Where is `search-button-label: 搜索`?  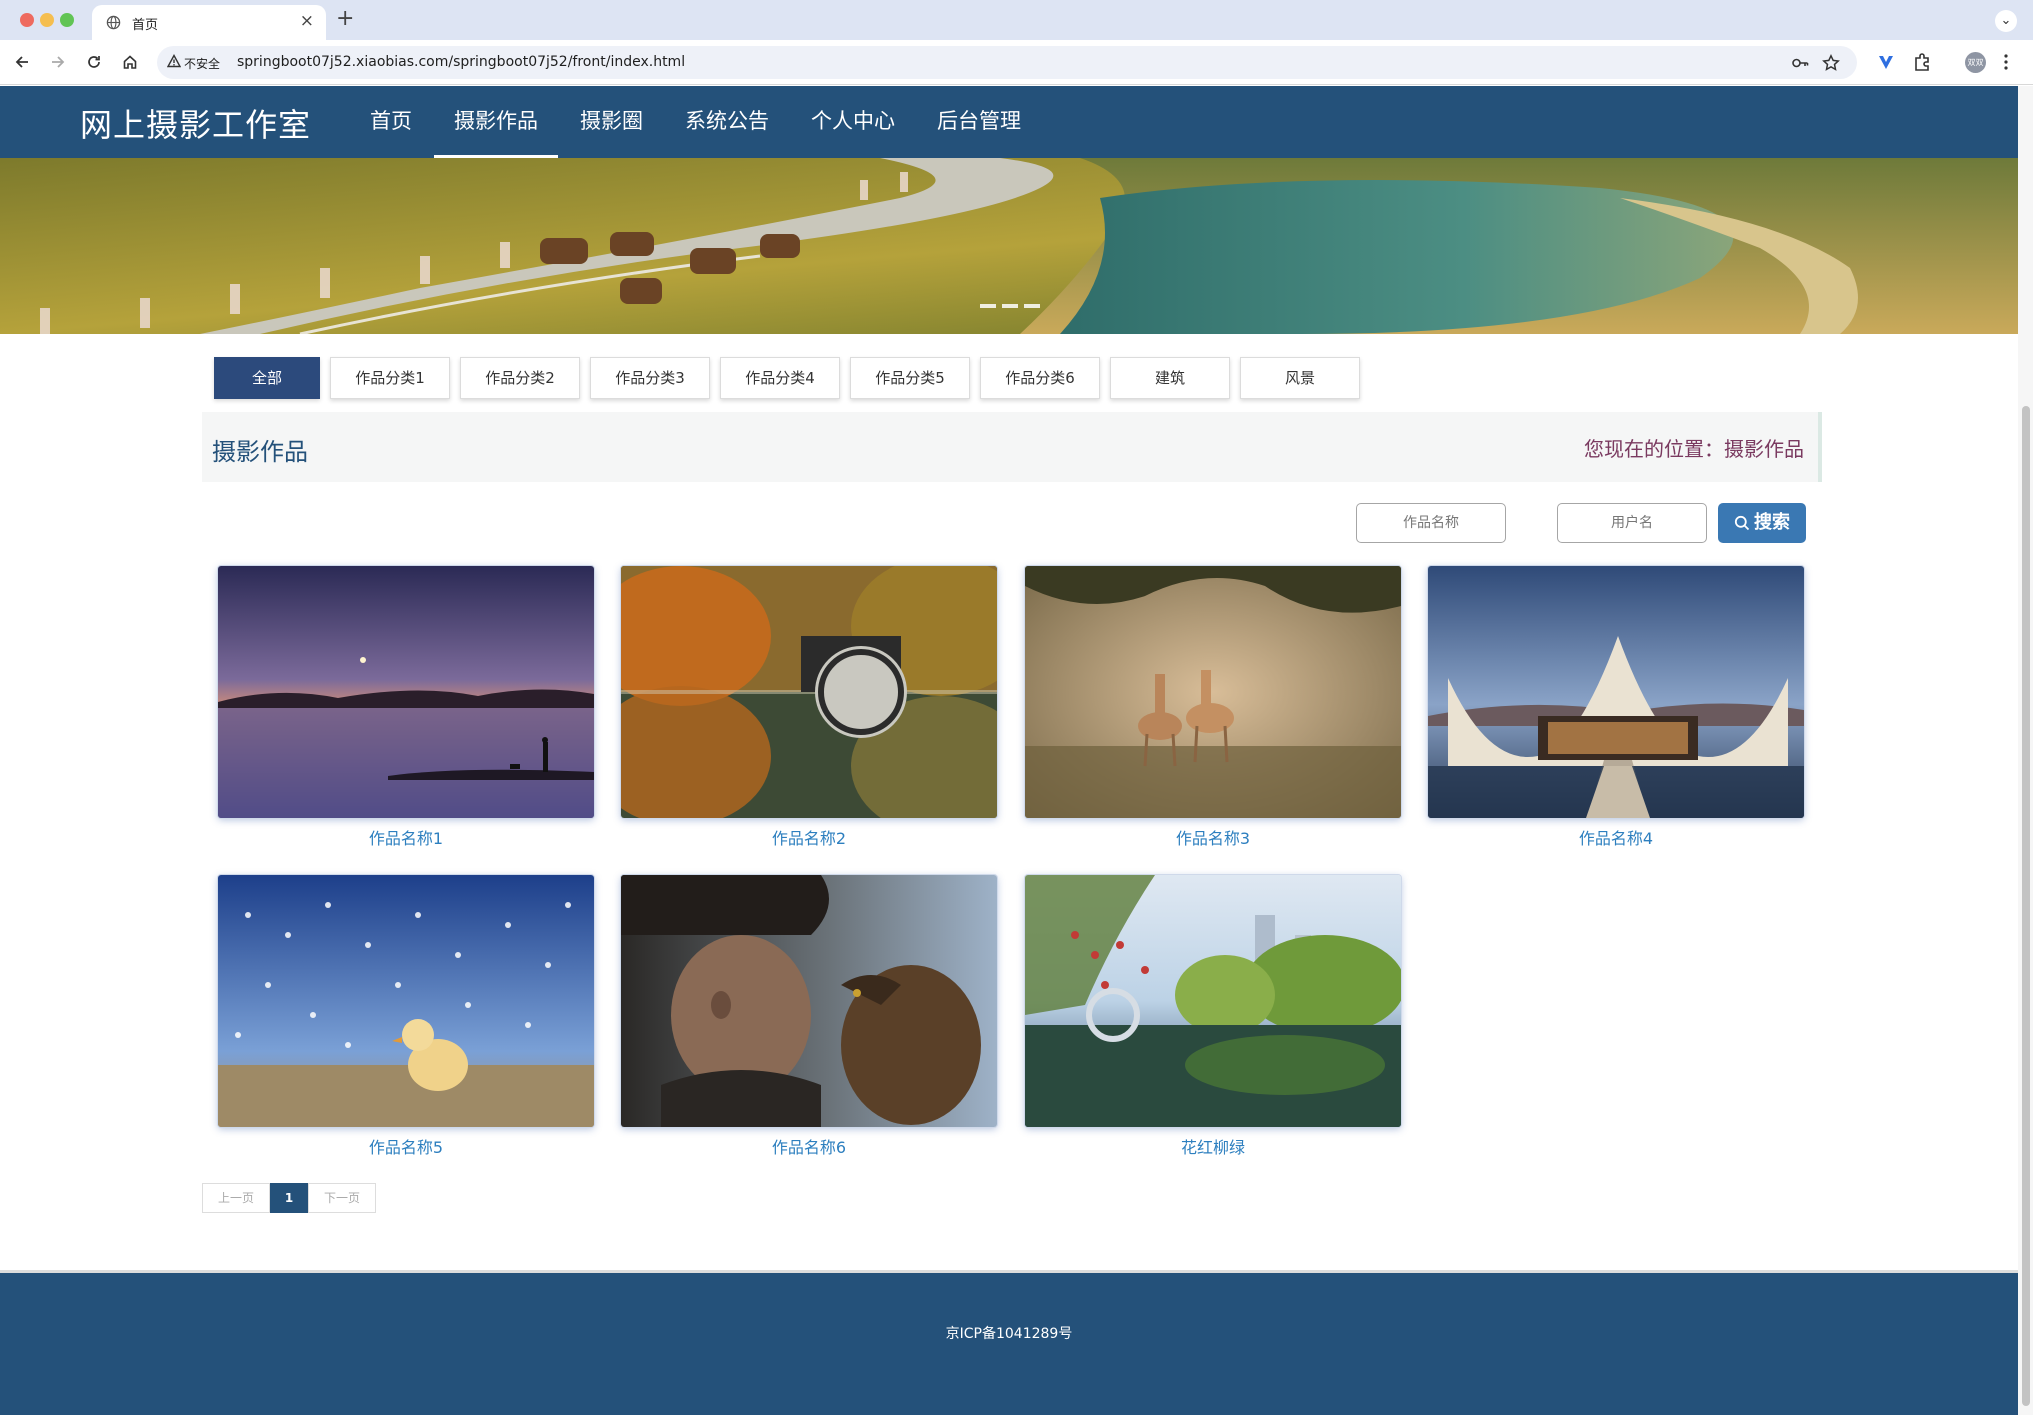
search-button-label: 搜索 is located at coordinates (1772, 522).